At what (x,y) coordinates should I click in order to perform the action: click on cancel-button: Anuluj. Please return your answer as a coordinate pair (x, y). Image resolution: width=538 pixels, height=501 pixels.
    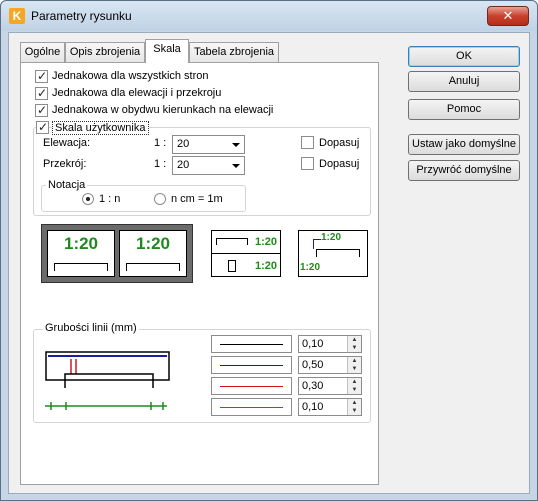
    Looking at the image, I should click on (464, 81).